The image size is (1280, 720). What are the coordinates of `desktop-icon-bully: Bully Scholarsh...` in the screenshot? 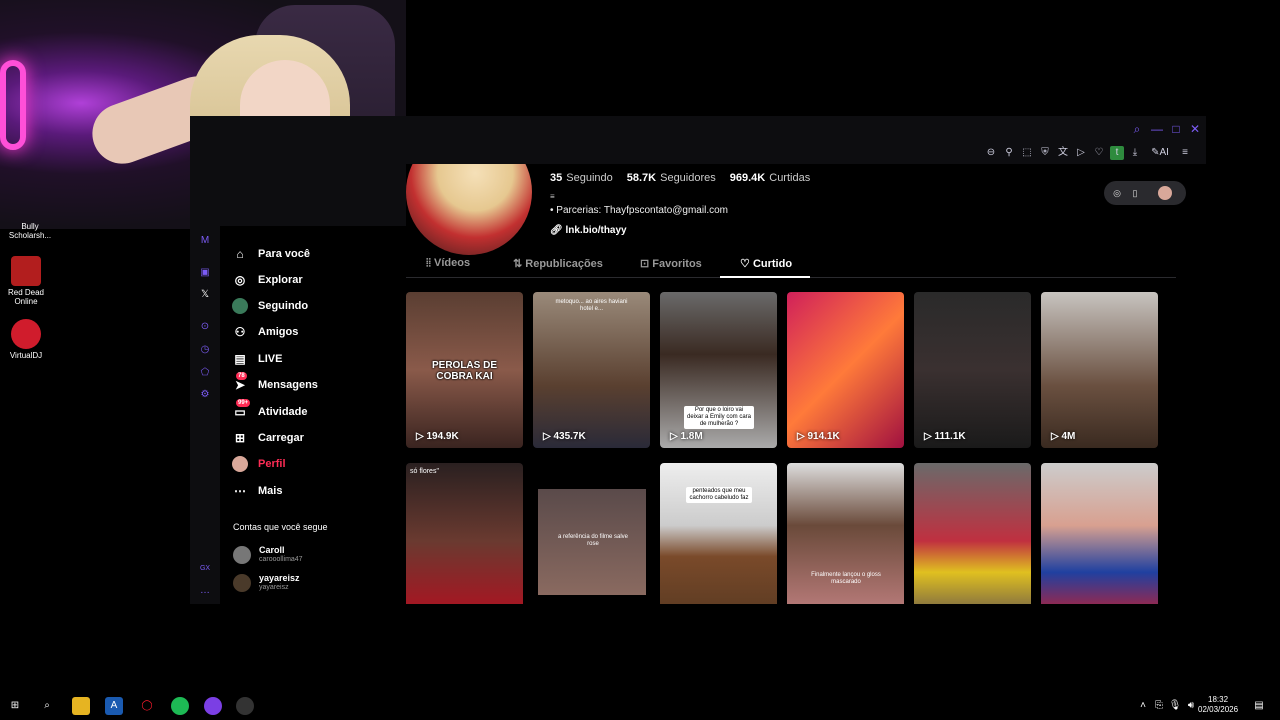 It's located at (30, 231).